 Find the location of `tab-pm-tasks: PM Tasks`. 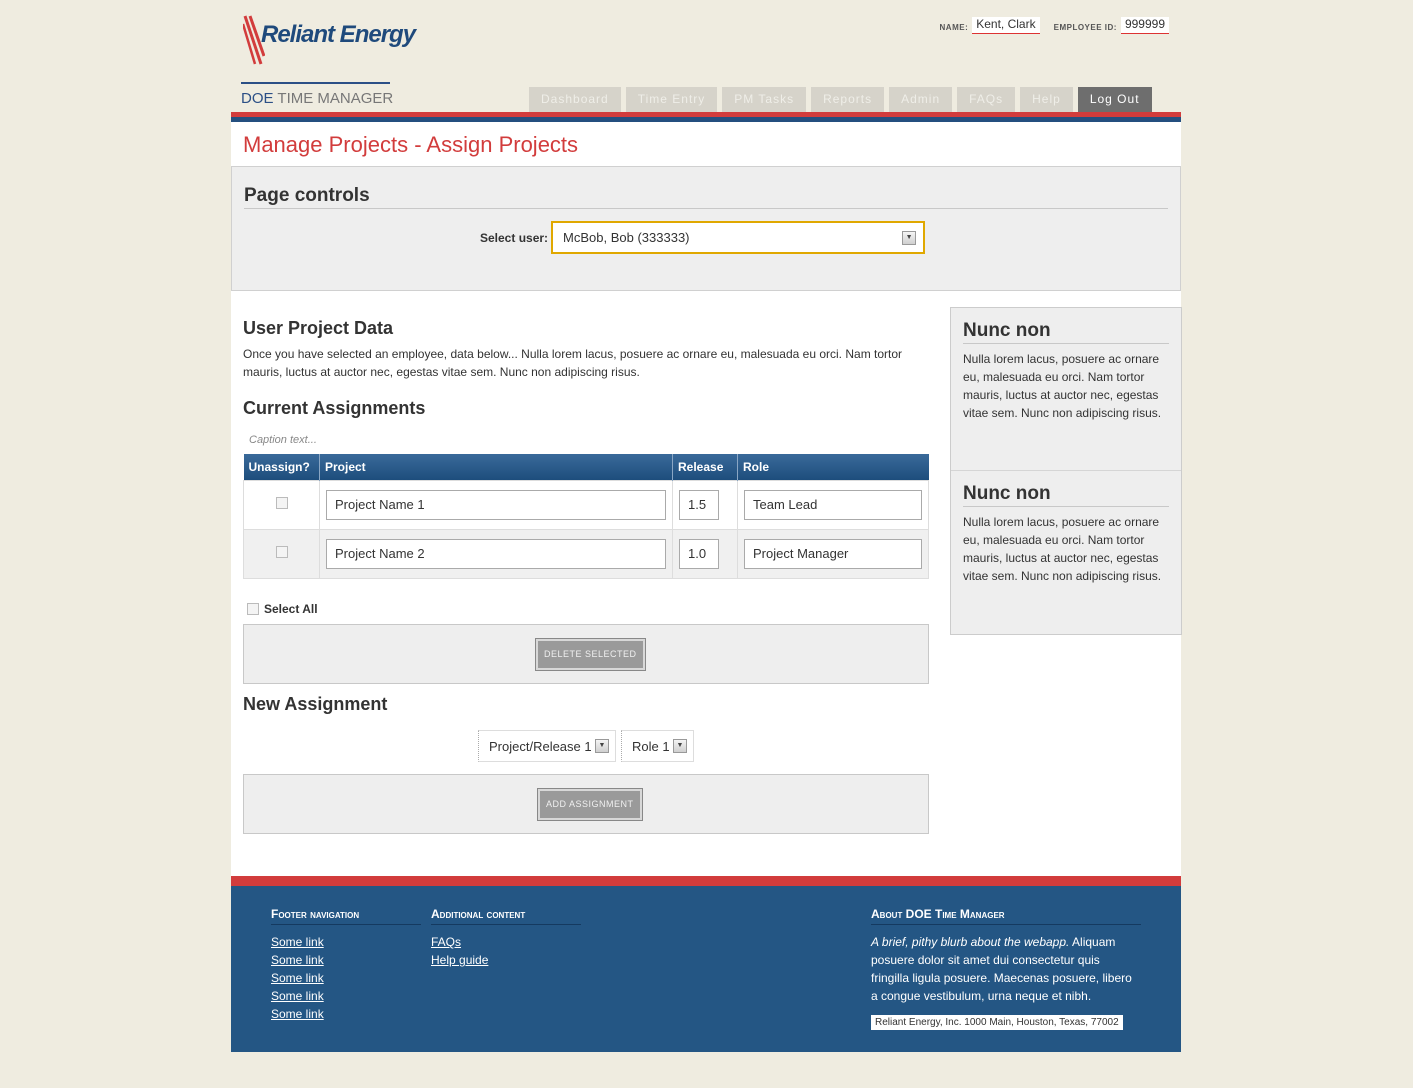

tab-pm-tasks: PM Tasks is located at coordinates (764, 99).